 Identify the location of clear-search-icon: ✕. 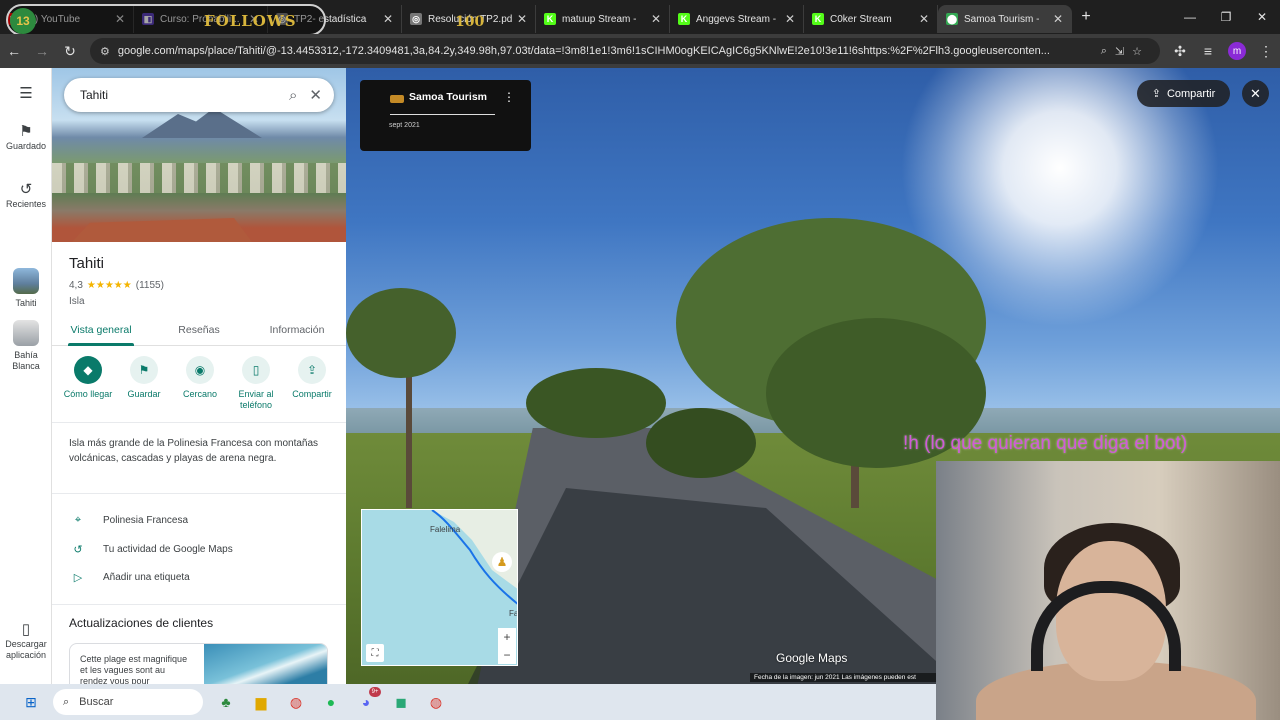
(315, 95).